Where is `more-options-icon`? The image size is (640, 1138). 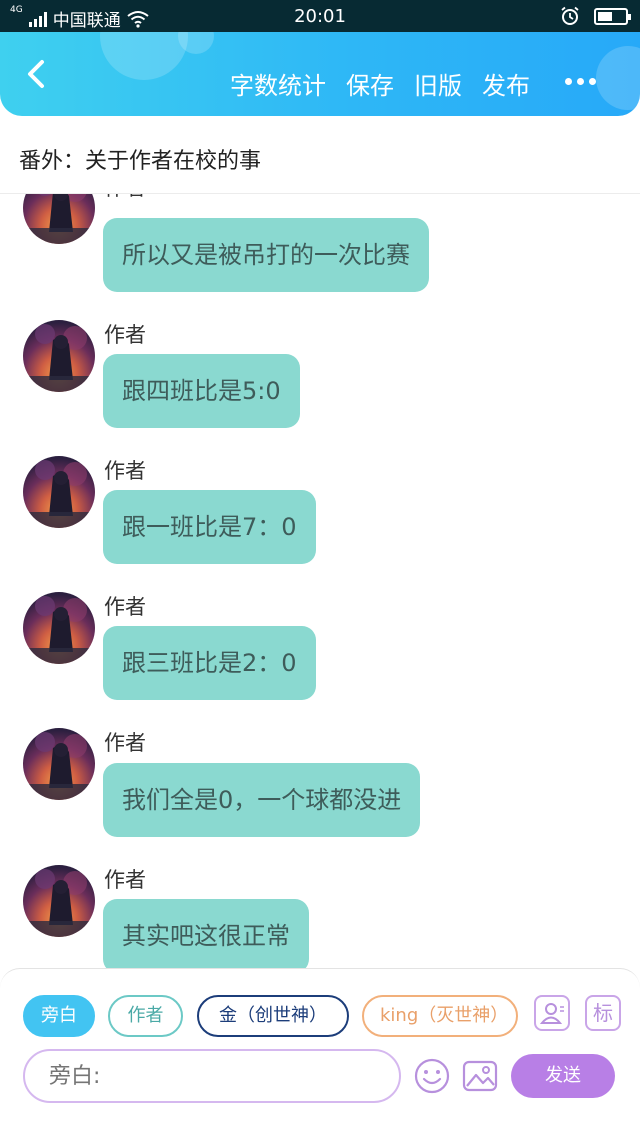 more-options-icon is located at coordinates (580, 81).